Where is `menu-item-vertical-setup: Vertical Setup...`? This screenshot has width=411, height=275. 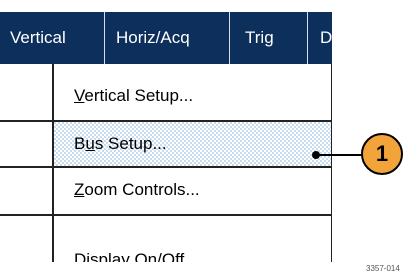
menu-item-vertical-setup: Vertical Setup... is located at coordinates (192, 96).